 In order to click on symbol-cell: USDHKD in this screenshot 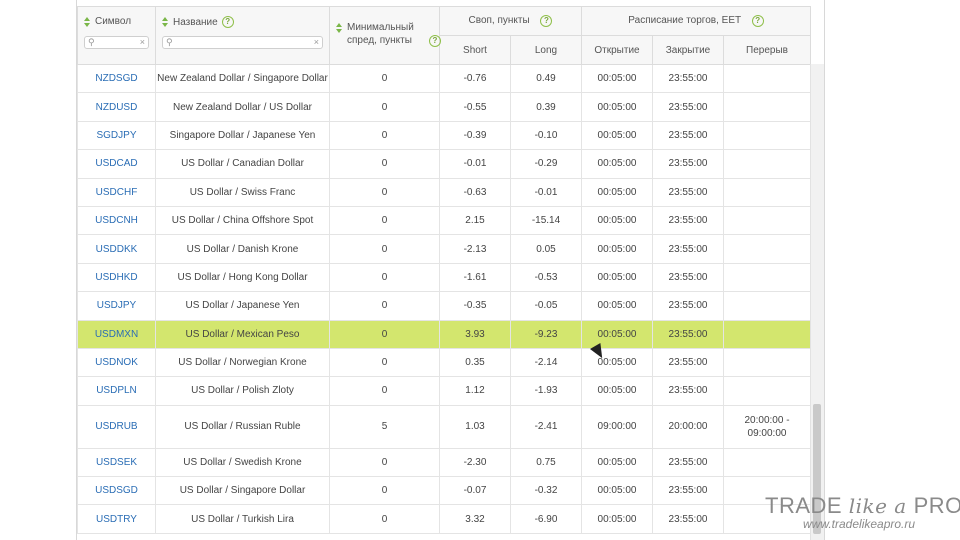, I will do `click(116, 277)`.